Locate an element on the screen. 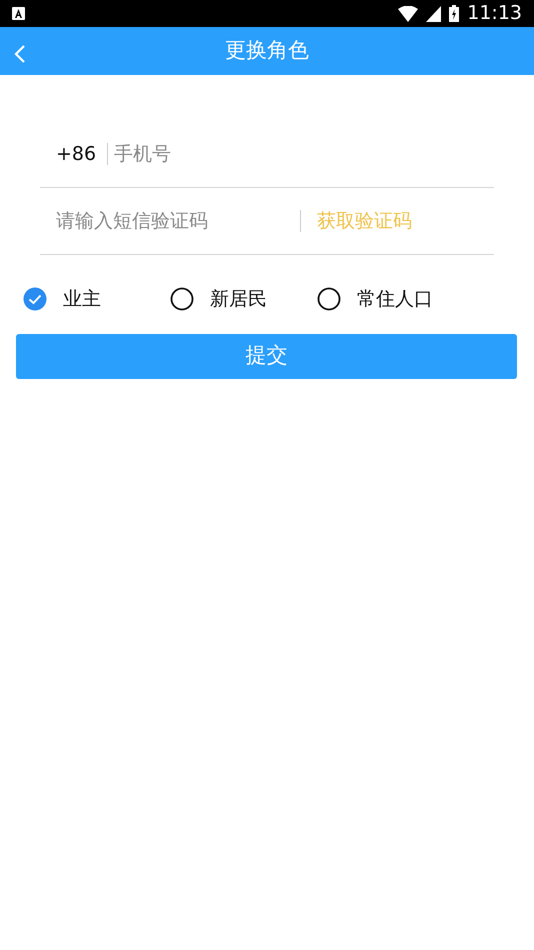 This screenshot has height=950, width=534. phone-input-field: 手机号 is located at coordinates (301, 154).